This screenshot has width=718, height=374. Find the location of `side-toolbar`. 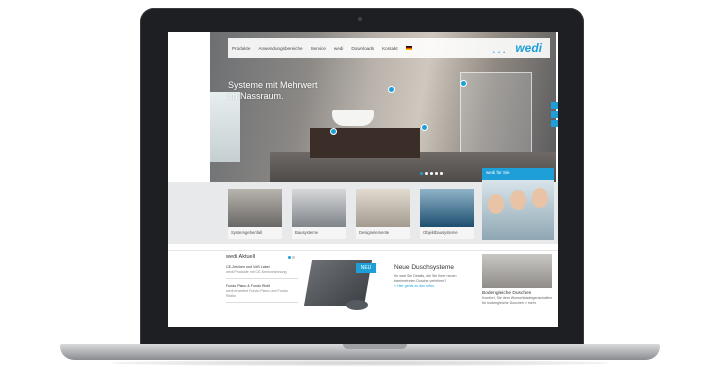

side-toolbar is located at coordinates (554, 114).